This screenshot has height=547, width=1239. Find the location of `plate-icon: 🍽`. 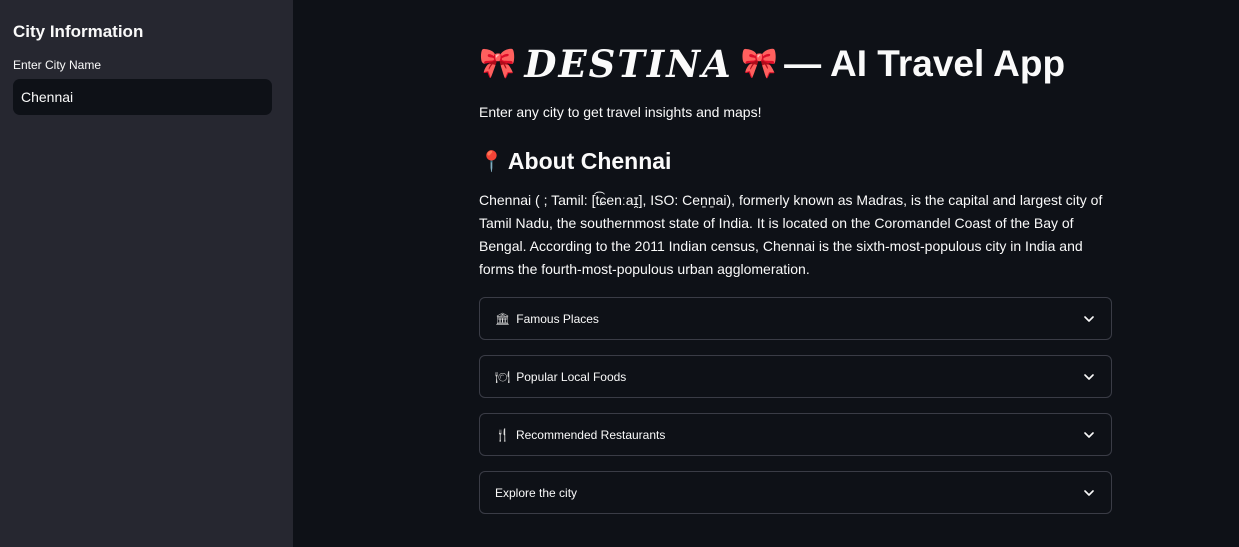

plate-icon: 🍽 is located at coordinates (503, 376).